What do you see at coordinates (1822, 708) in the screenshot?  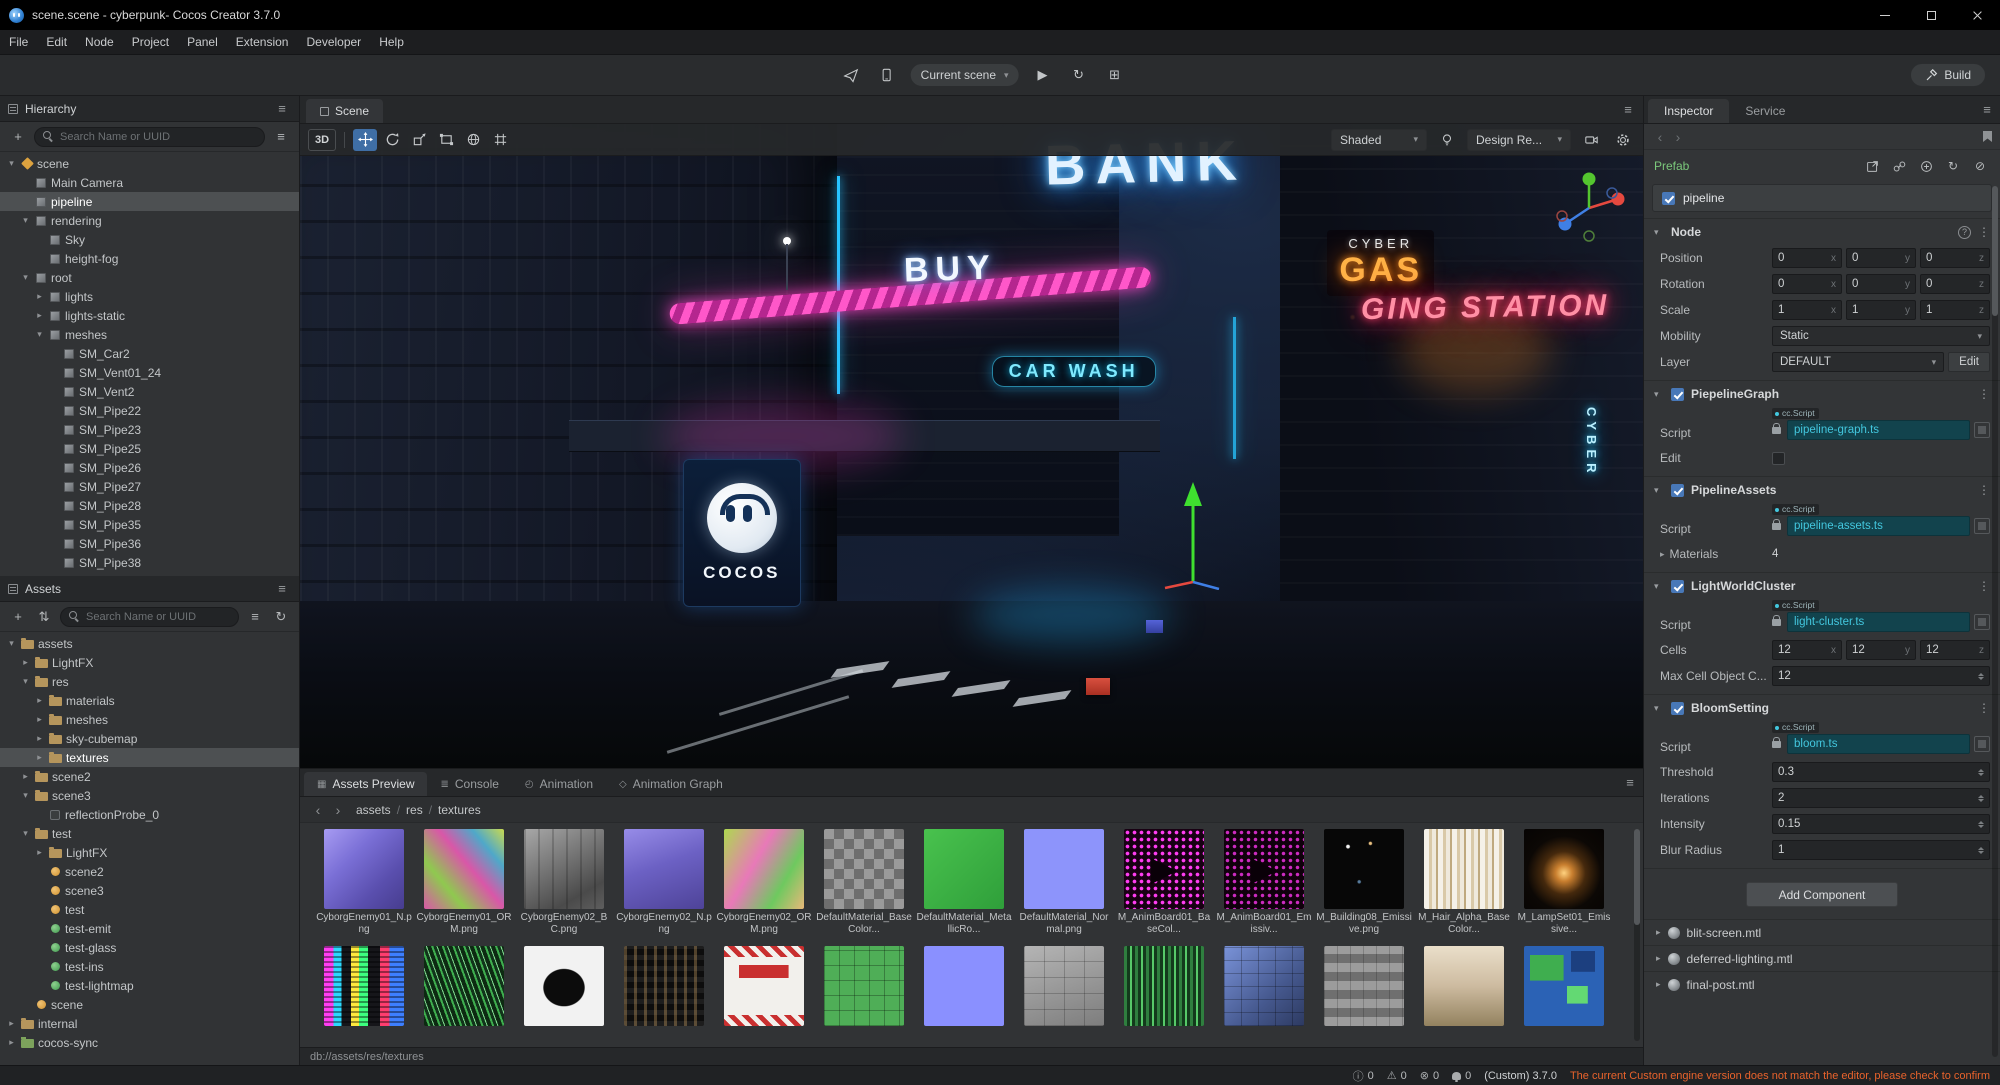 I see `section-header-bloomsetting: ▾ BloomSetting ⋮` at bounding box center [1822, 708].